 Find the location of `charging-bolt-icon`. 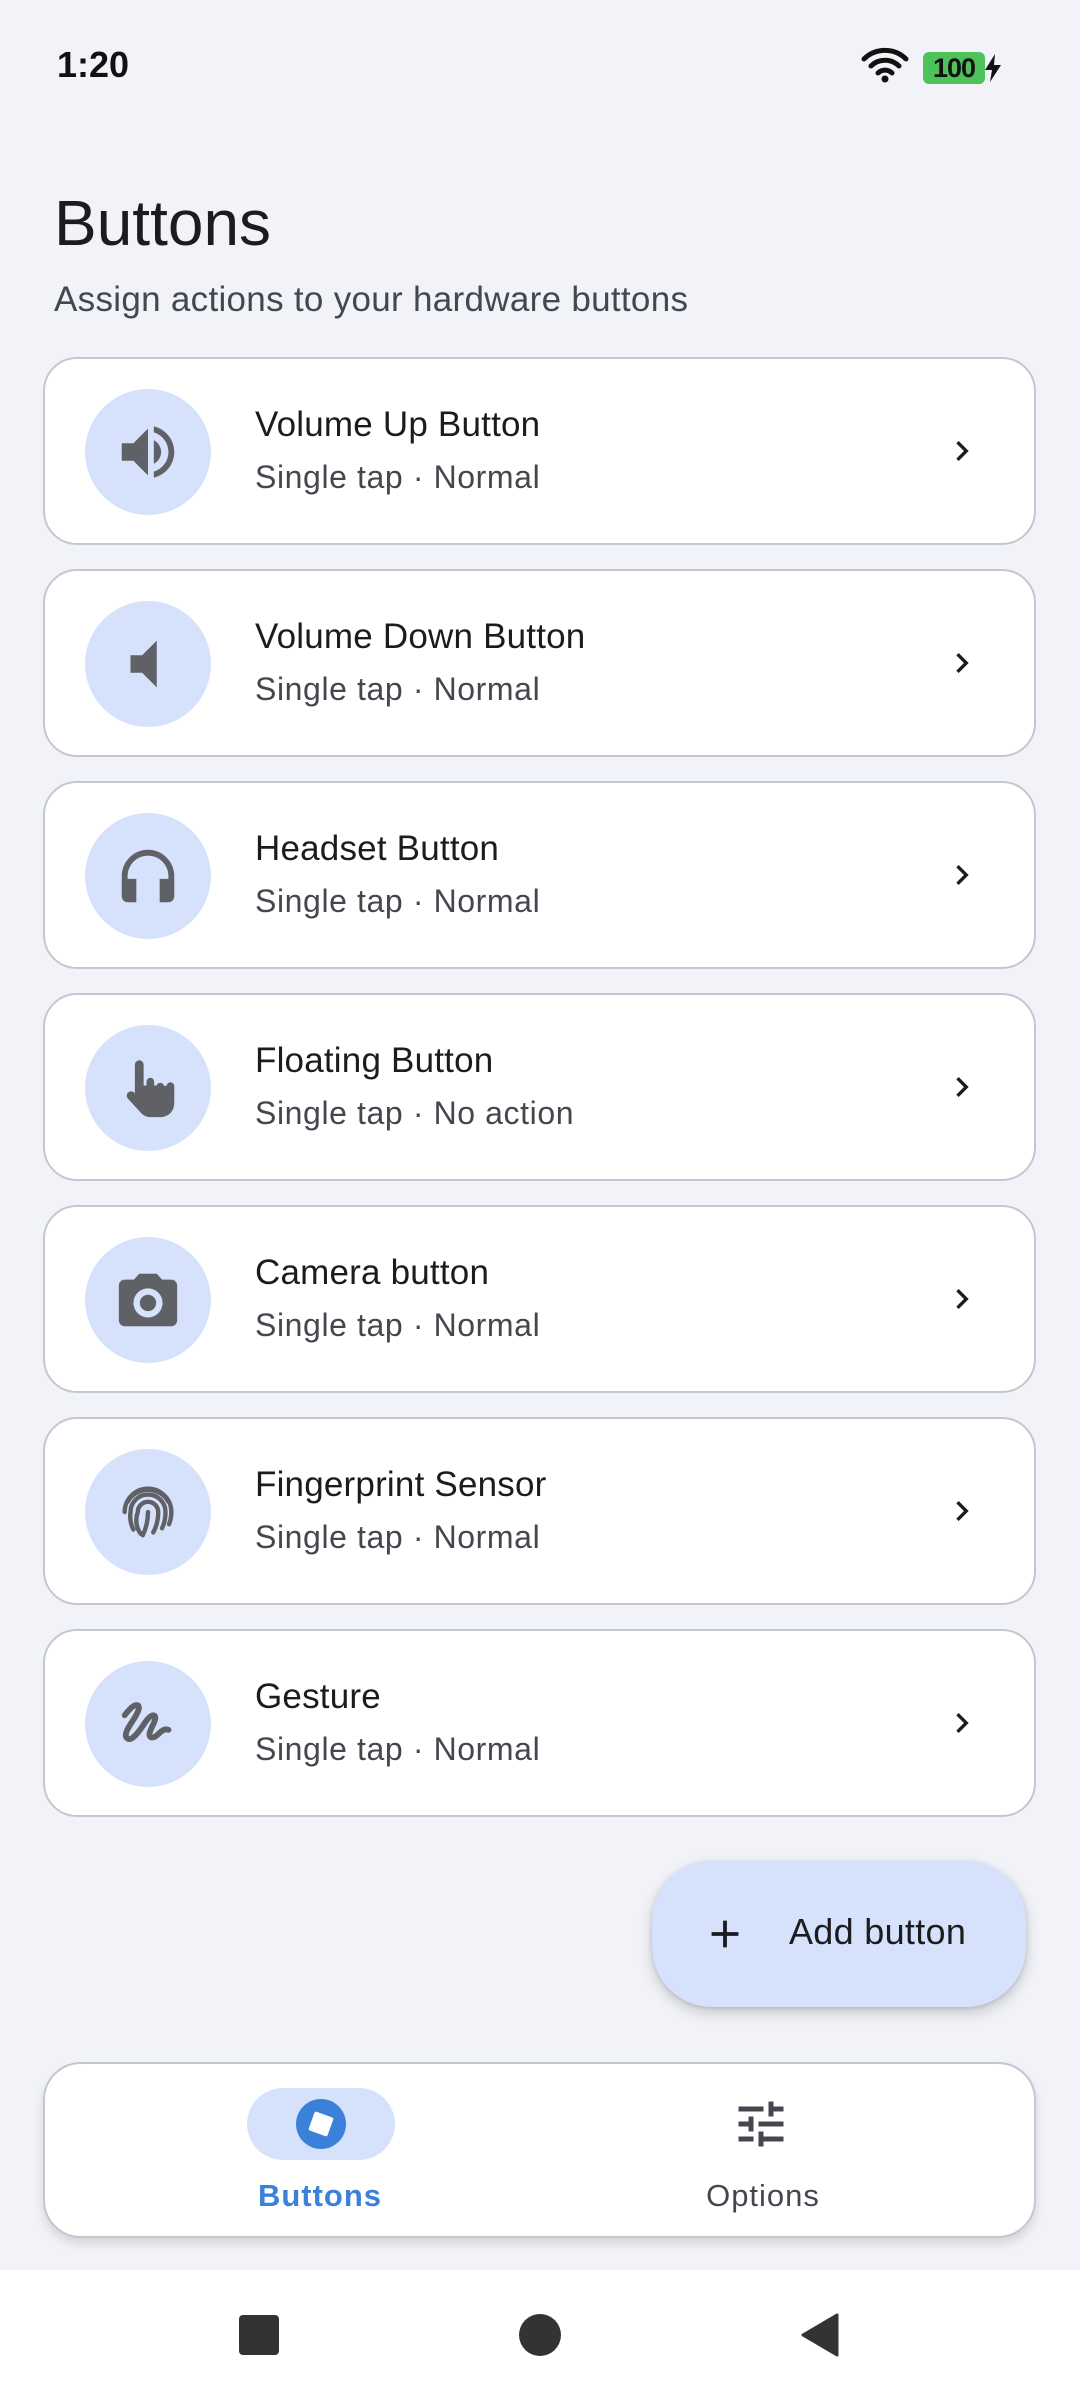

charging-bolt-icon is located at coordinates (993, 68).